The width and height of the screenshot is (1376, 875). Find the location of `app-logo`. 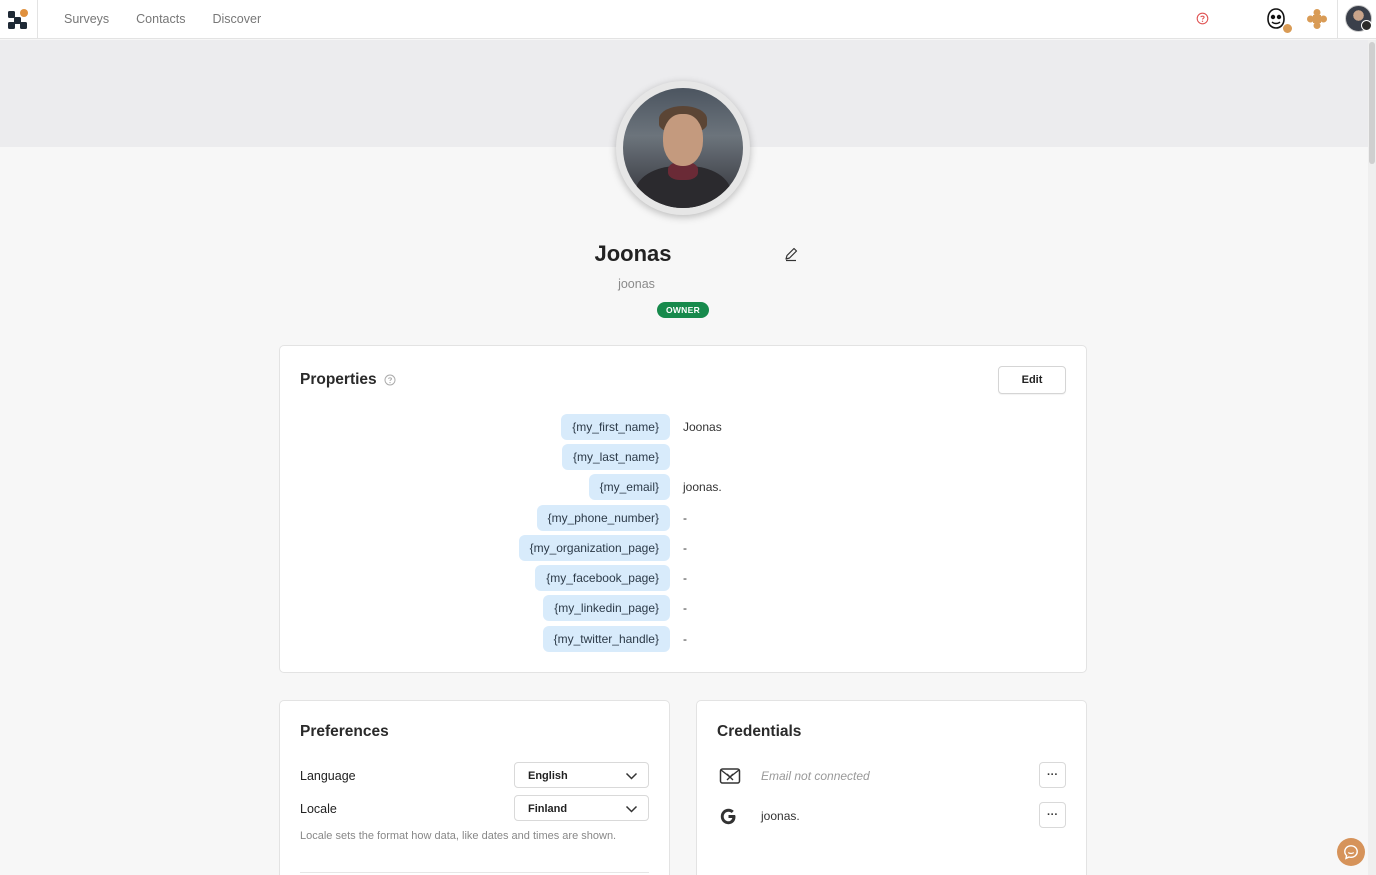

app-logo is located at coordinates (19, 19).